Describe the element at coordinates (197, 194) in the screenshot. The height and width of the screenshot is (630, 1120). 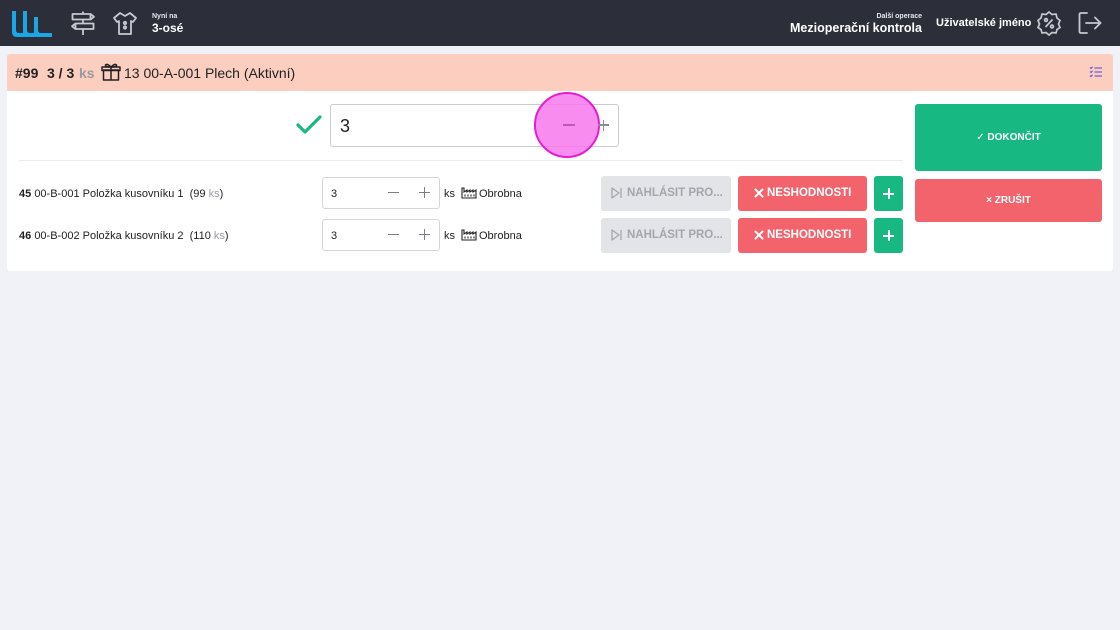
I see `bom-stock-open: (99` at that location.